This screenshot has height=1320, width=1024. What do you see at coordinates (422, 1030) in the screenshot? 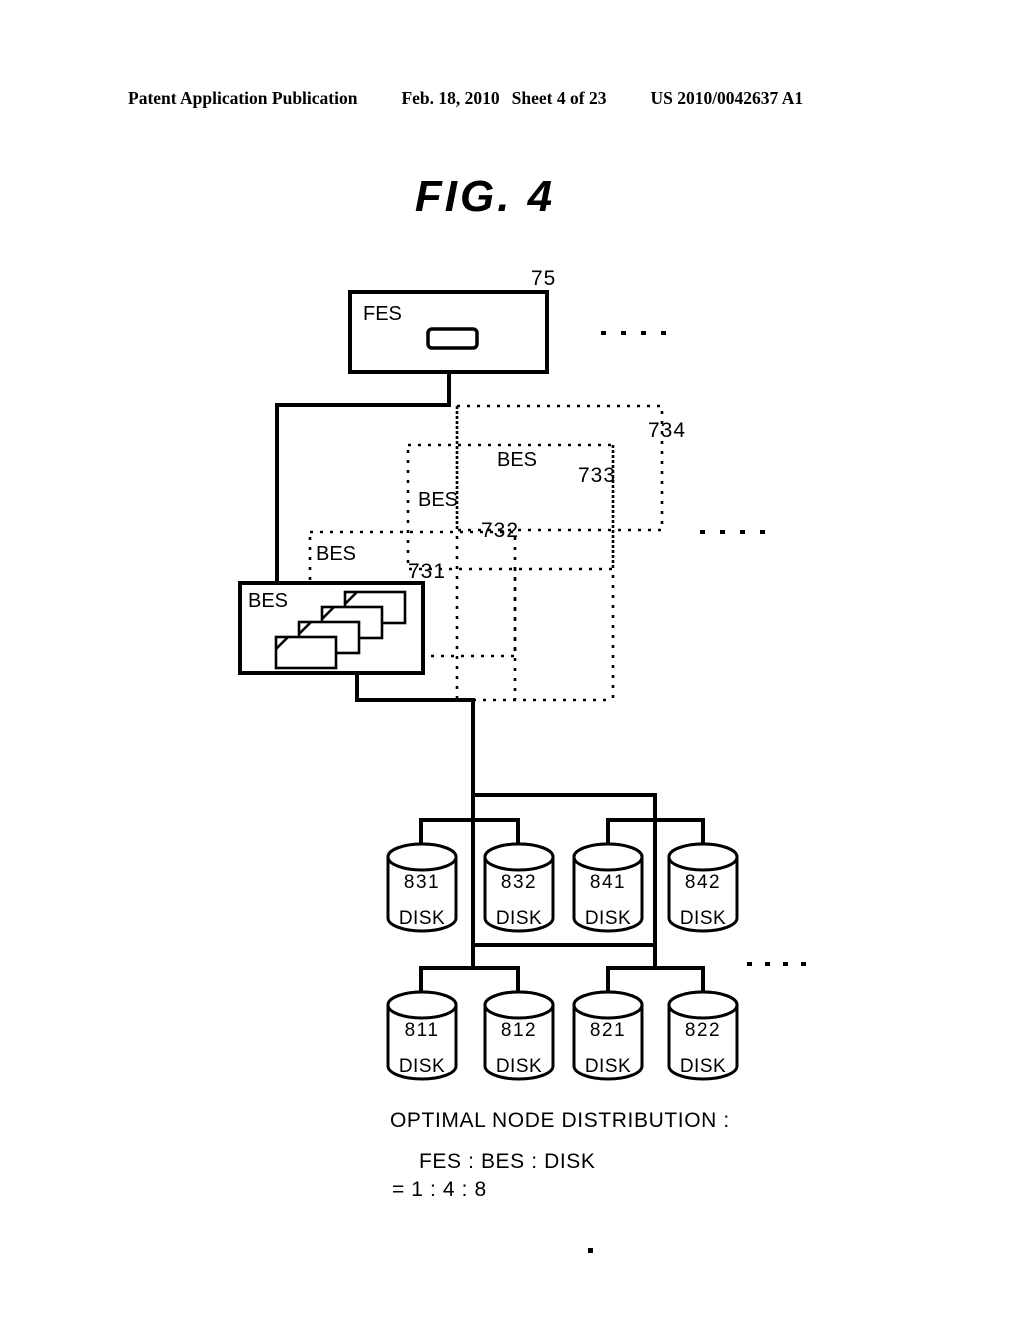
I see `disk-811-id: 811` at bounding box center [422, 1030].